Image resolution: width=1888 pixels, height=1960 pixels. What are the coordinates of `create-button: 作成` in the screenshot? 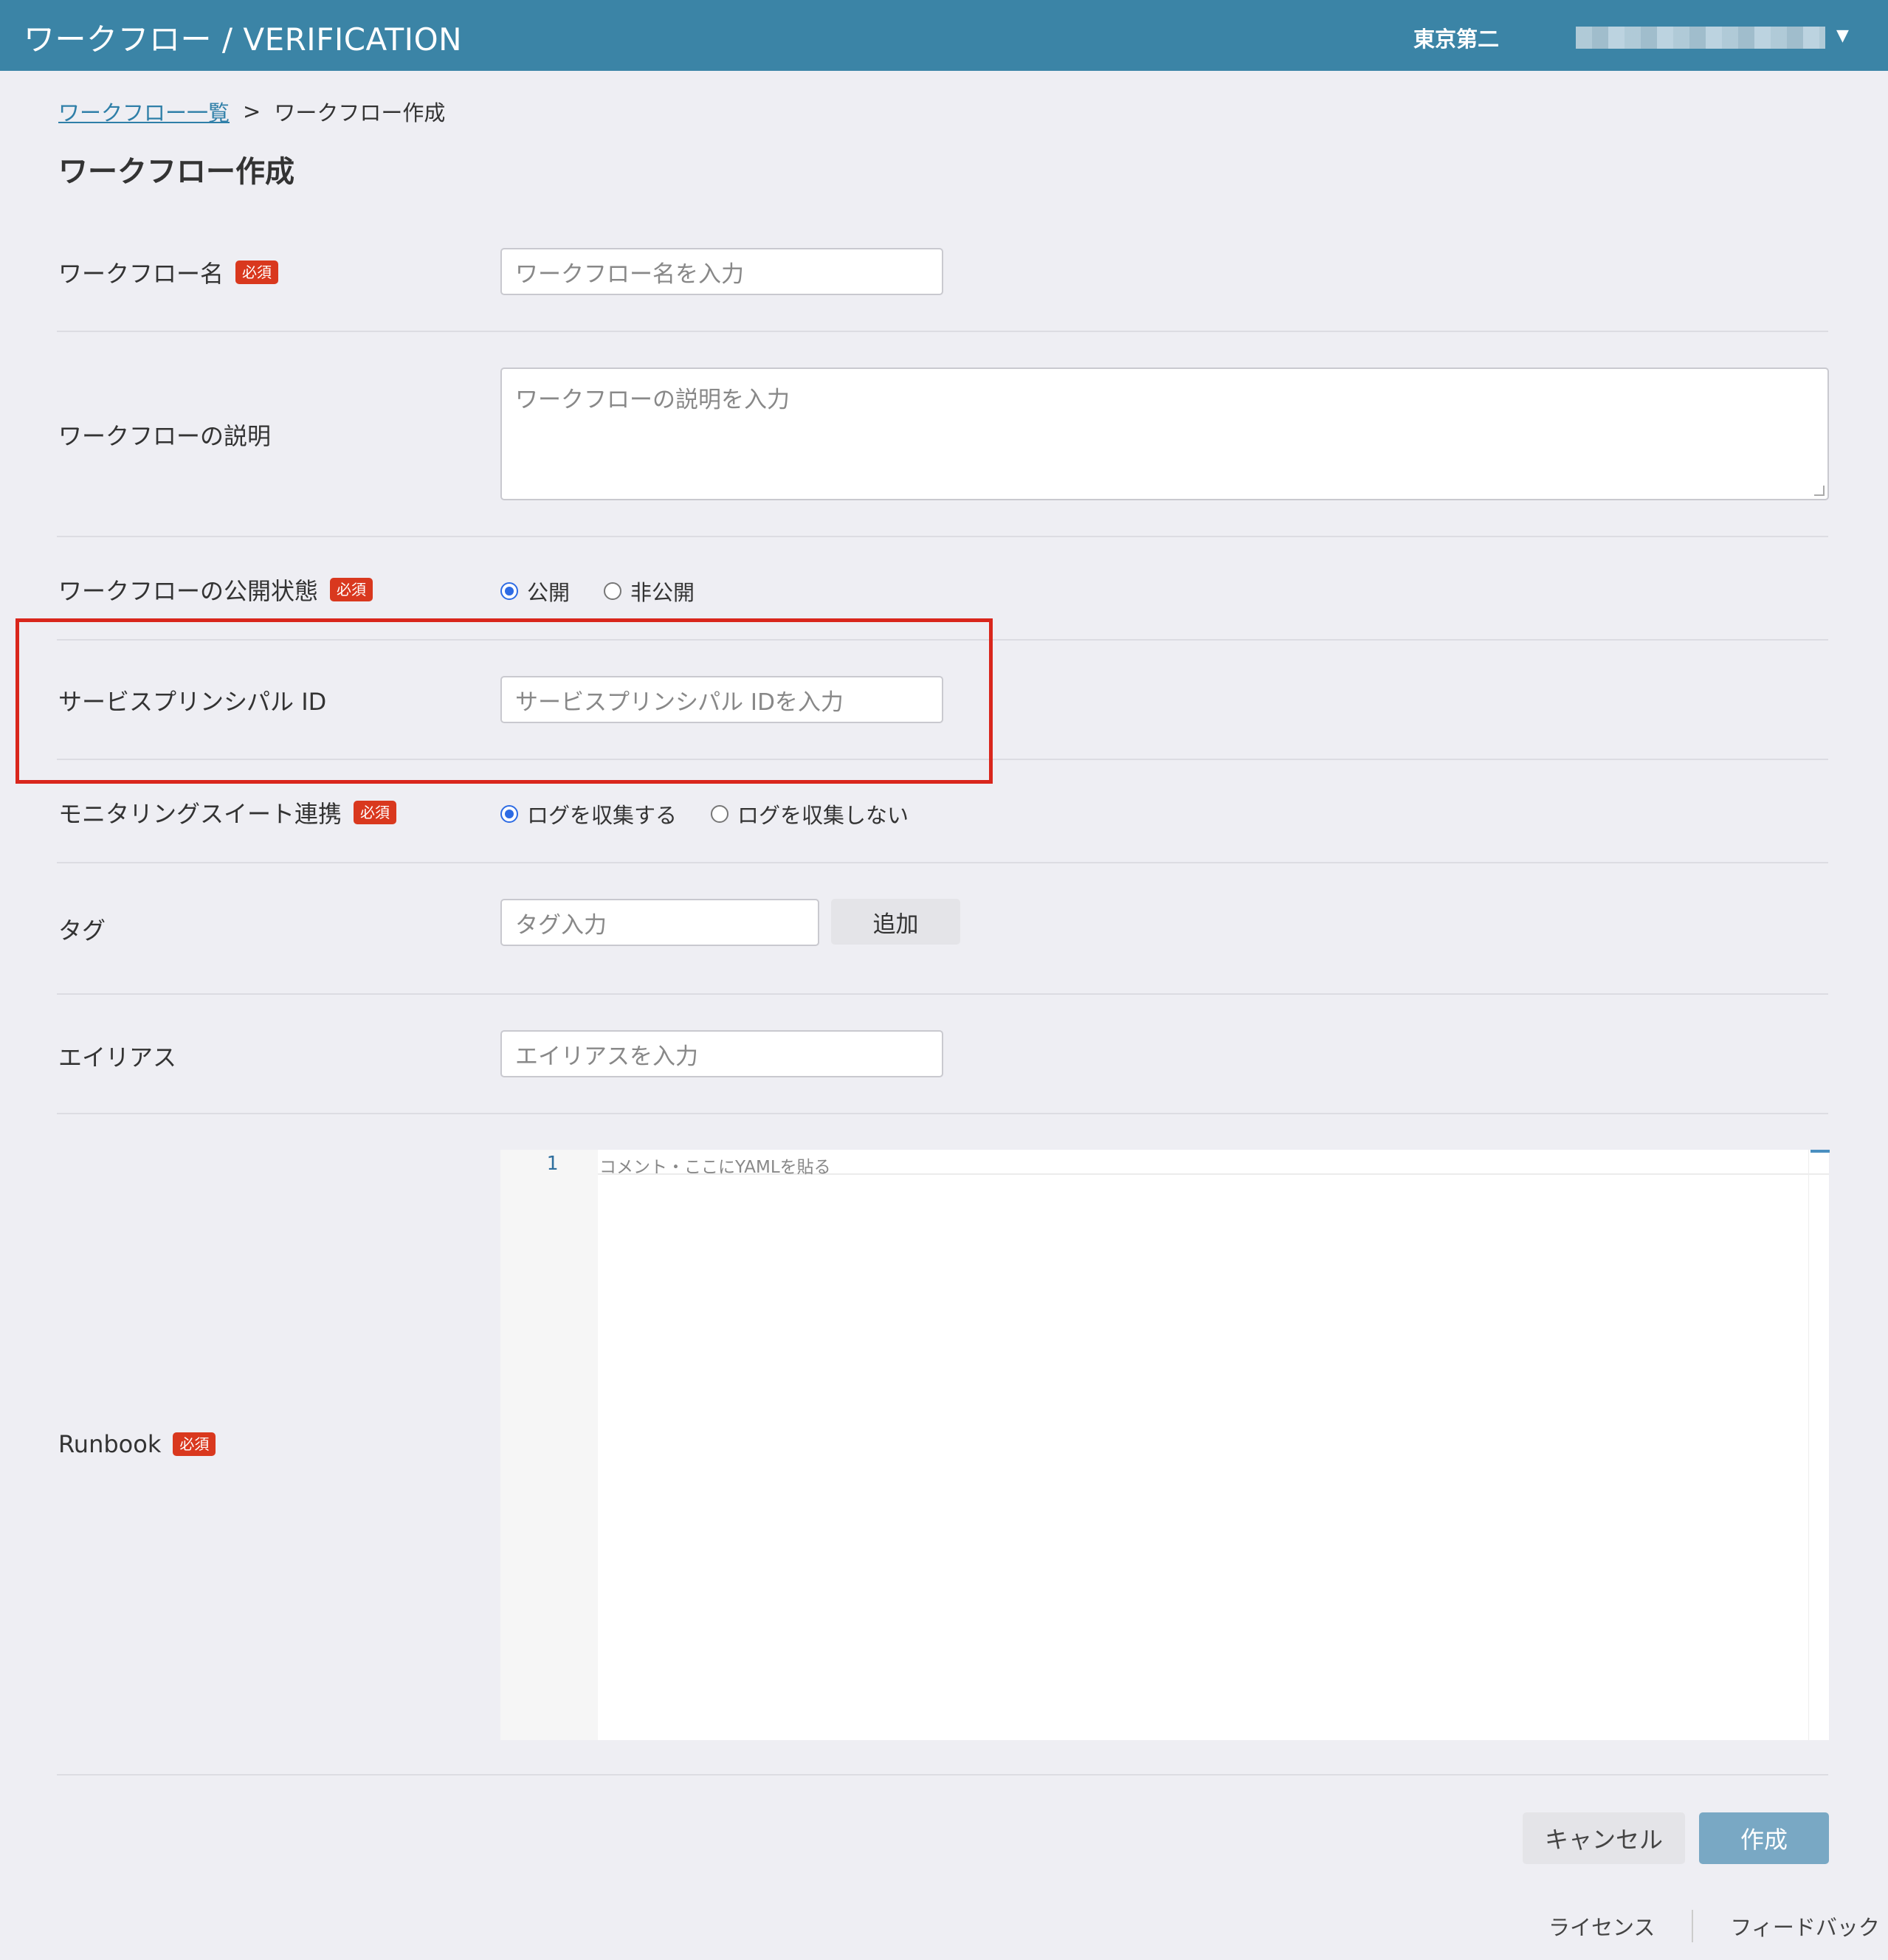 It's located at (1764, 1838).